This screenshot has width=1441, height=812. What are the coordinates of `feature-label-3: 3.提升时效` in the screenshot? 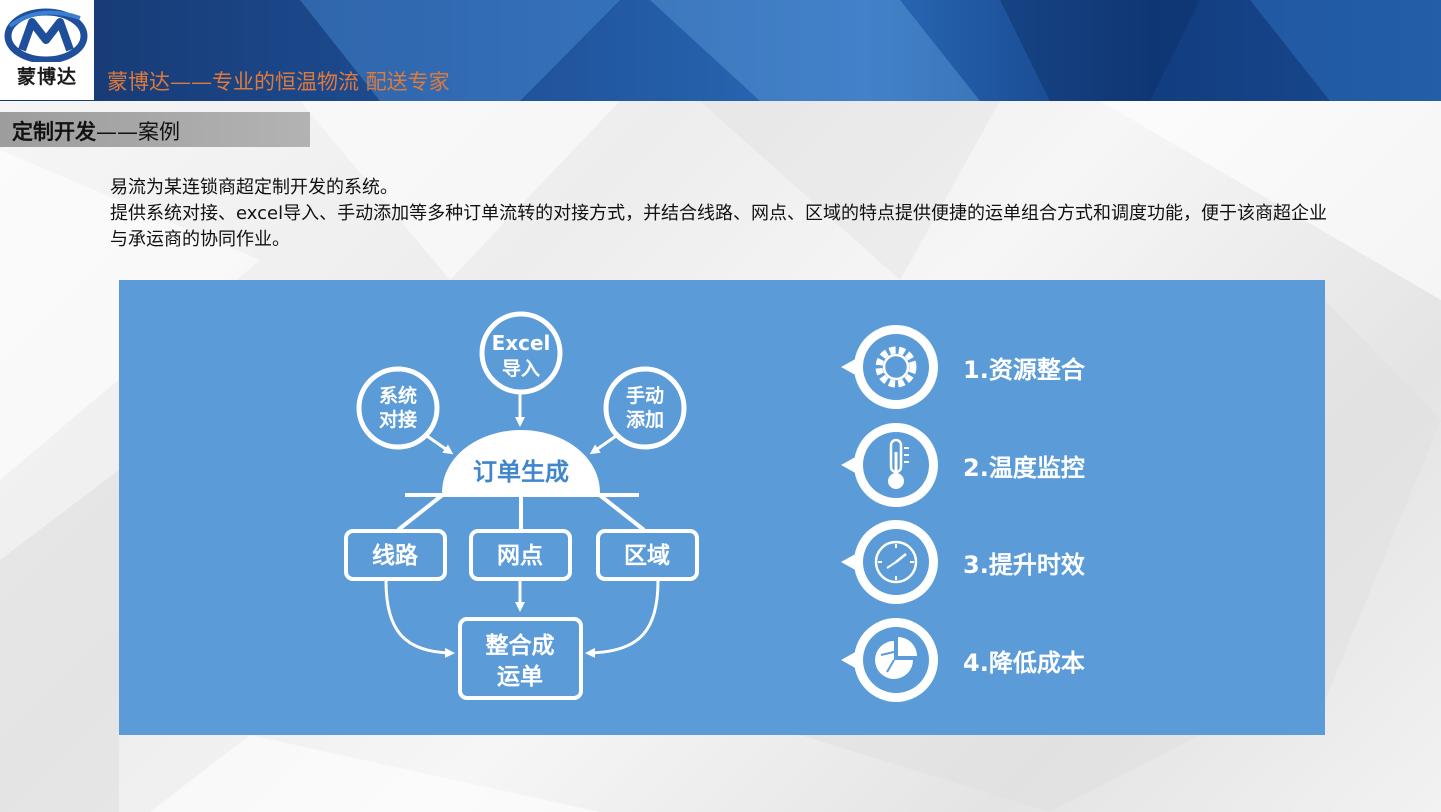 It's located at (1024, 565).